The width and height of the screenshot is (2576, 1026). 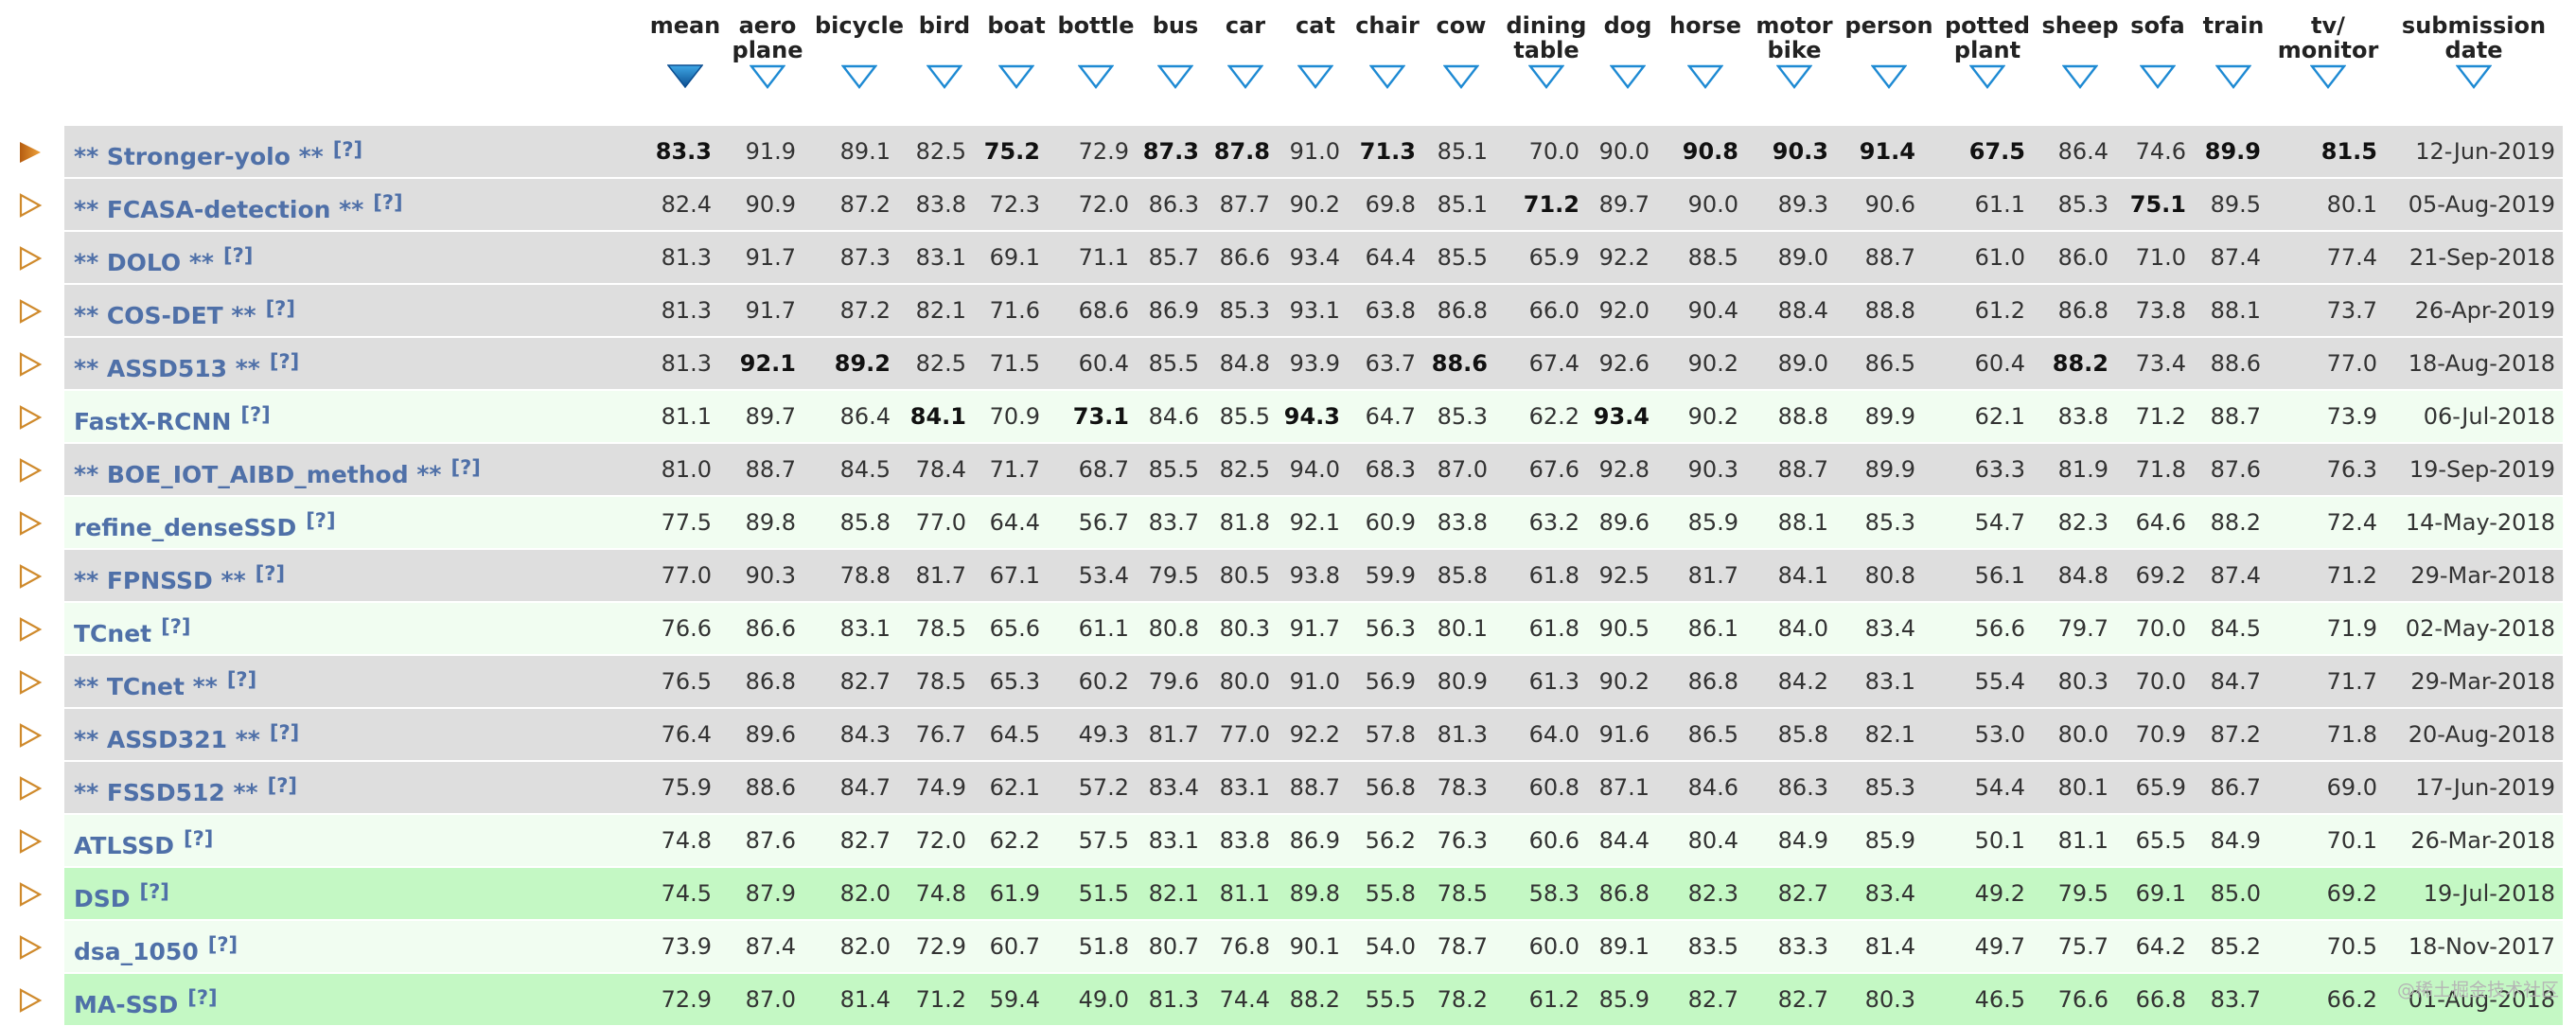 I want to click on method-cell: MA-SSD [?], so click(x=146, y=1002).